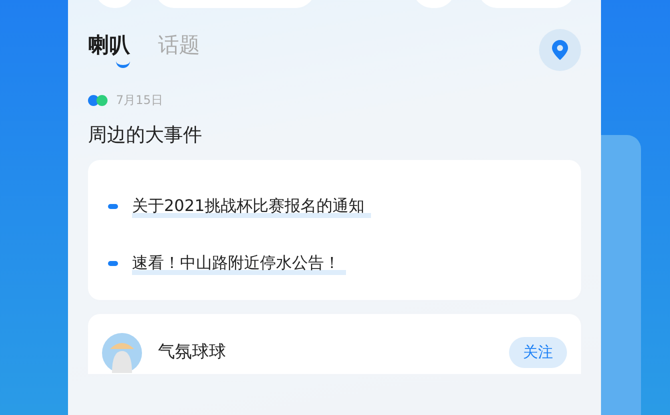 The height and width of the screenshot is (415, 670). Describe the element at coordinates (139, 100) in the screenshot. I see `date-text: 7月15日` at that location.